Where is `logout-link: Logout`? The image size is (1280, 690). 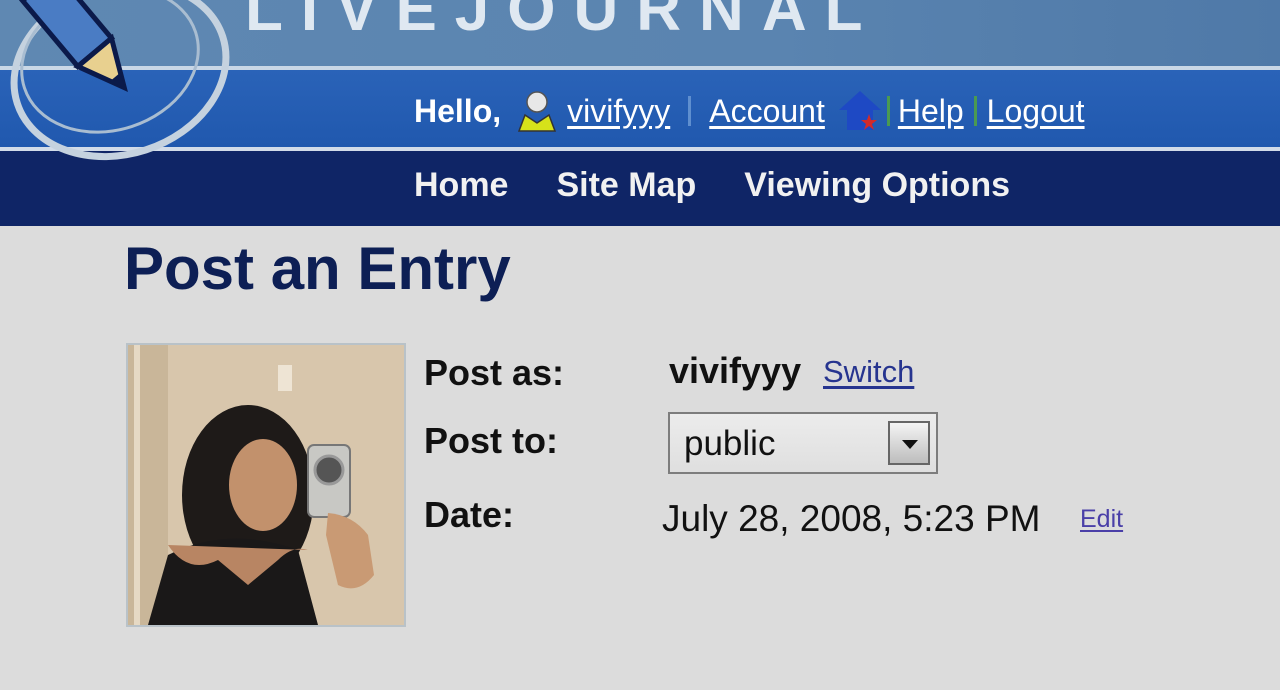 logout-link: Logout is located at coordinates (1036, 111).